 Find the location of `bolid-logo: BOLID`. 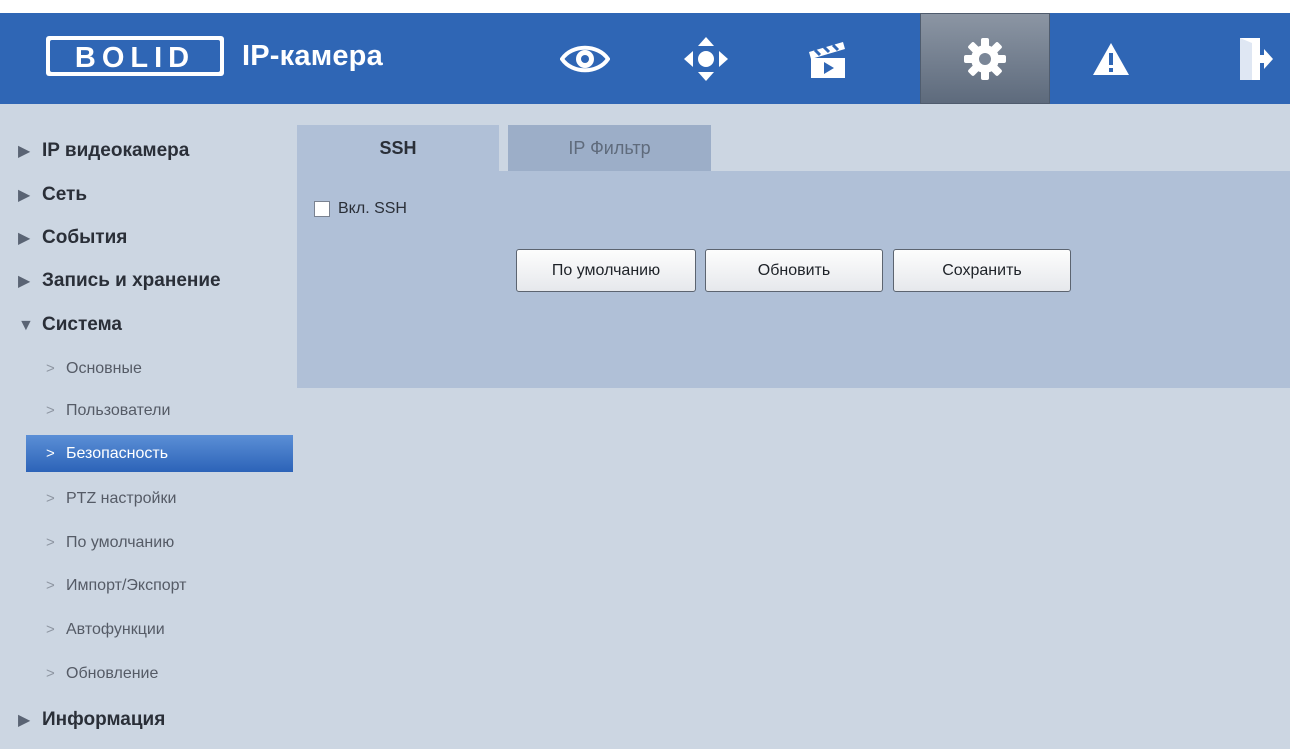

bolid-logo: BOLID is located at coordinates (135, 56).